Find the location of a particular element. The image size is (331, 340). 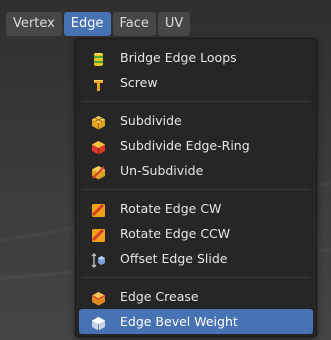

menu-bar: Vertex Edge Face UV is located at coordinates (98, 24).